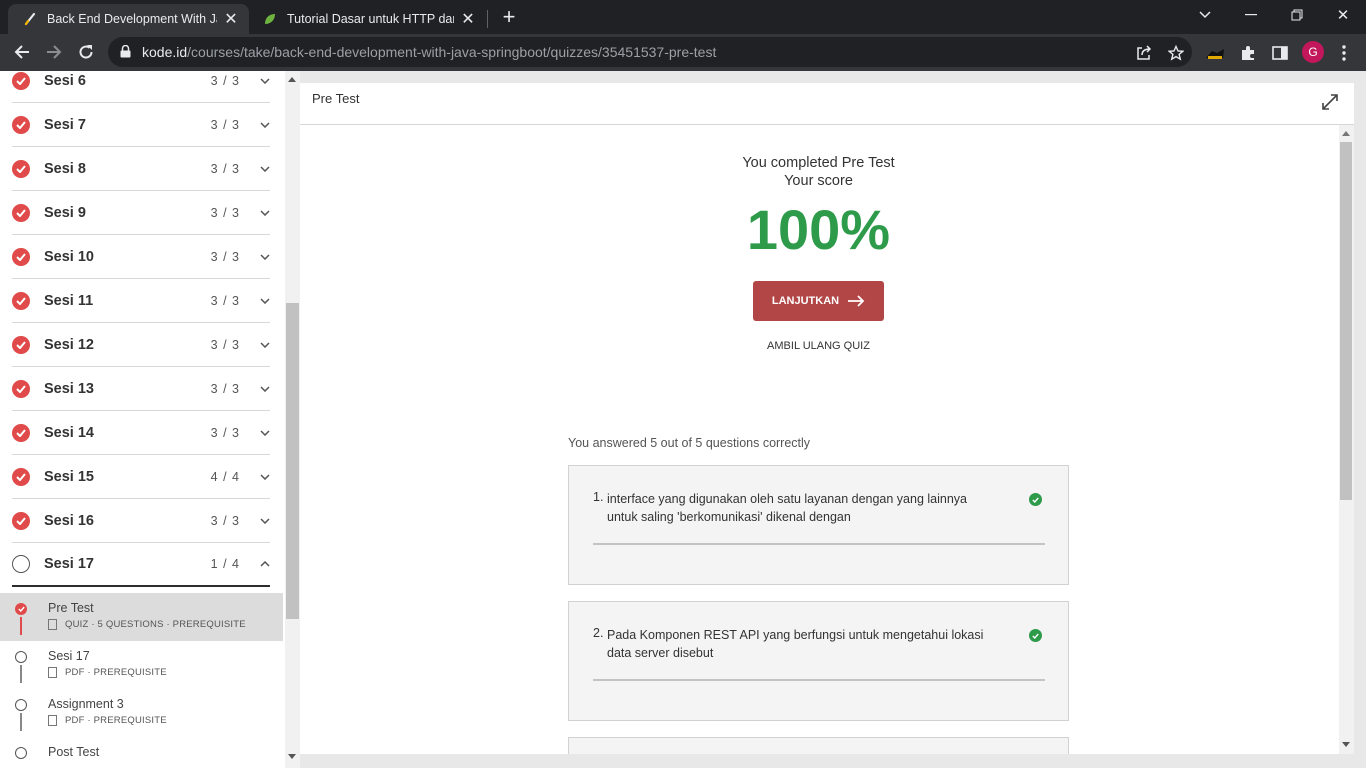 The image size is (1366, 768). What do you see at coordinates (141, 301) in the screenshot?
I see `sidebar-item-sesi-11: Sesi 11 3 / 3` at bounding box center [141, 301].